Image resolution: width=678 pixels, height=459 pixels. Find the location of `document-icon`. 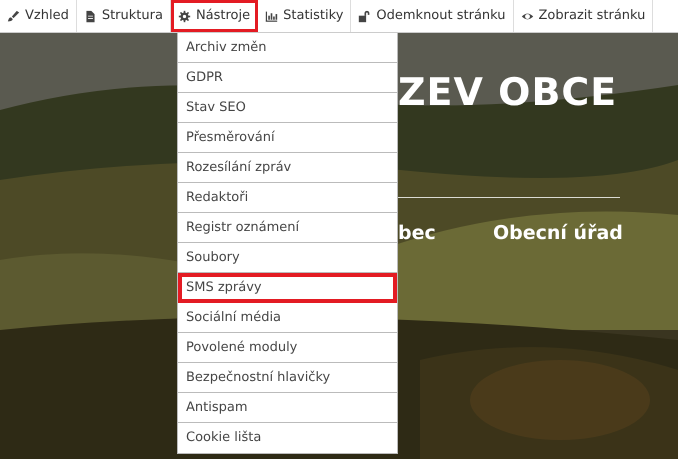

document-icon is located at coordinates (90, 16).